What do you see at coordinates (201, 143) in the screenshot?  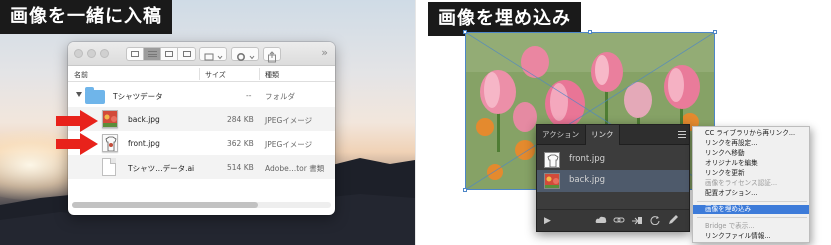 I see `finder-row-front-jpg: front.jpg 362 KB JPEGイメージ` at bounding box center [201, 143].